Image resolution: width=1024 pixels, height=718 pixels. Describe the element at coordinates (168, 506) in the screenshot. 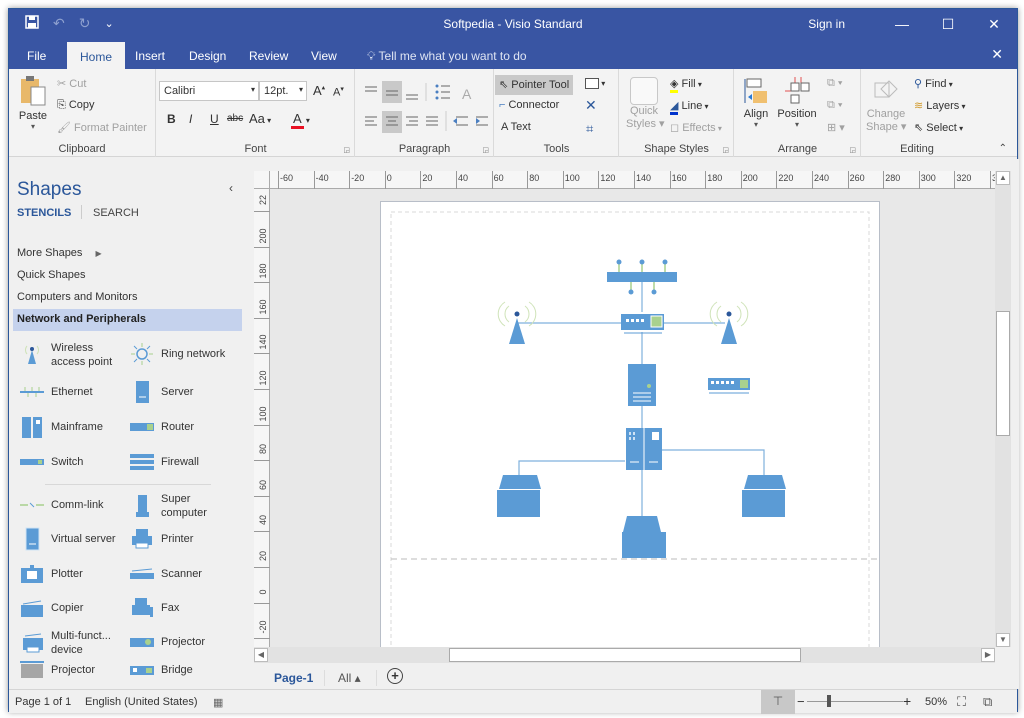

I see `stencil-item: Super computer` at that location.